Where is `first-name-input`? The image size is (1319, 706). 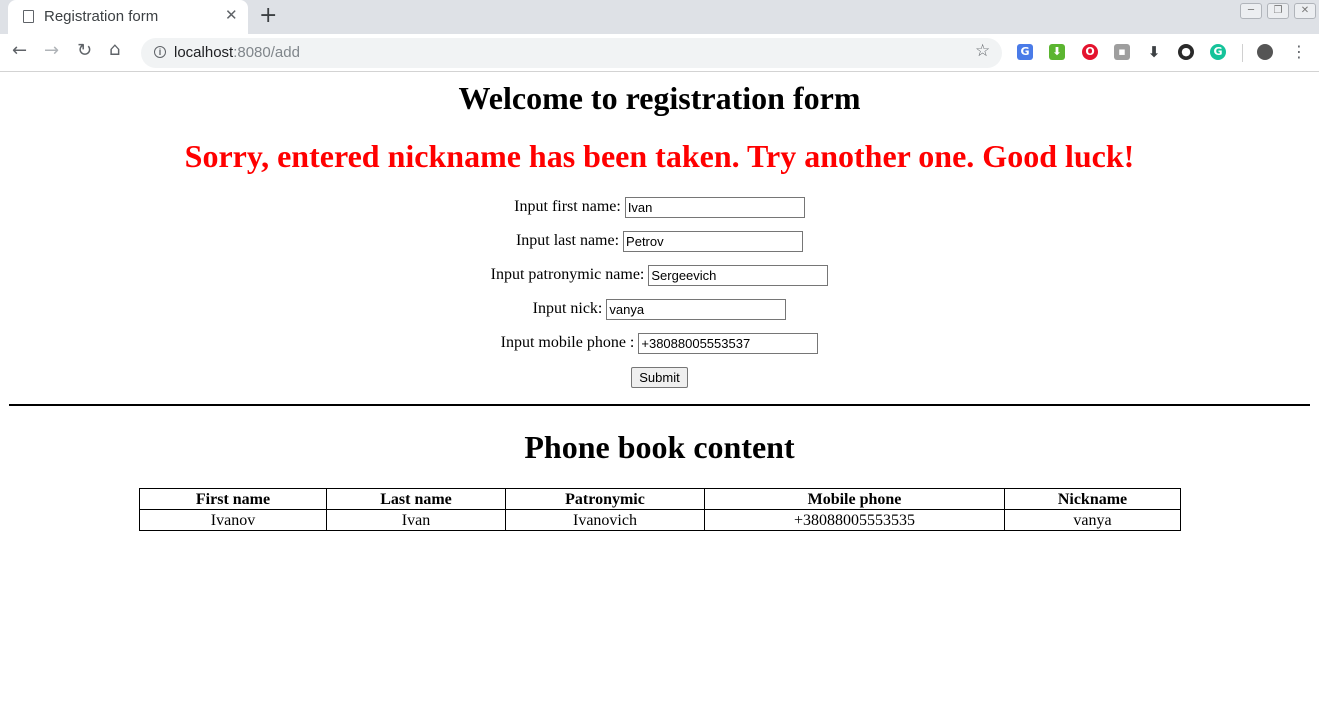 first-name-input is located at coordinates (714, 207).